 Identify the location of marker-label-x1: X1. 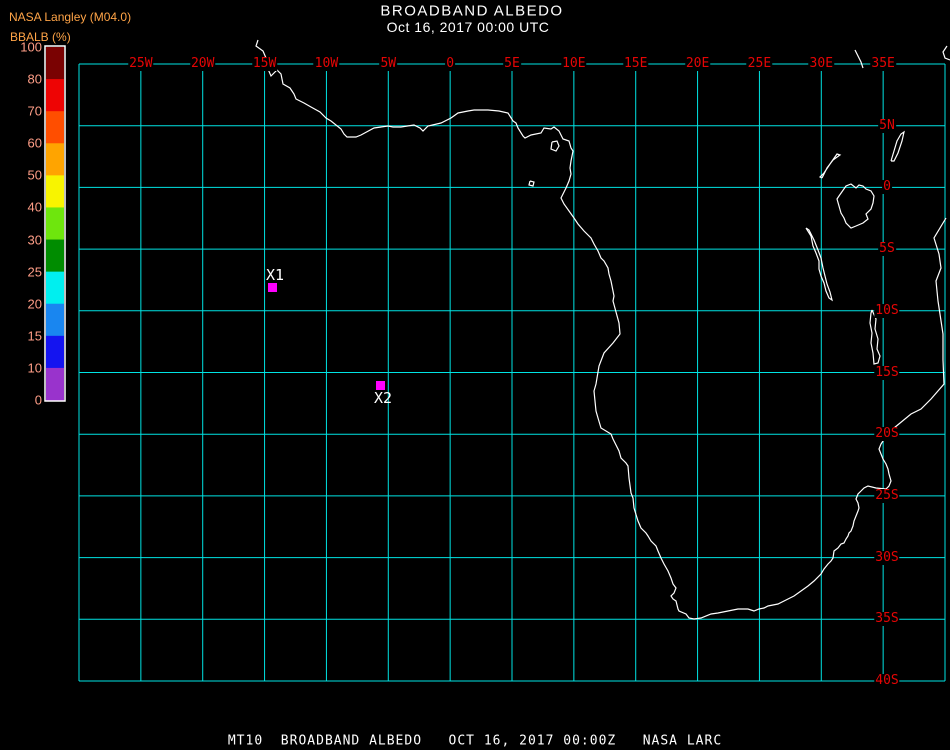
(275, 275).